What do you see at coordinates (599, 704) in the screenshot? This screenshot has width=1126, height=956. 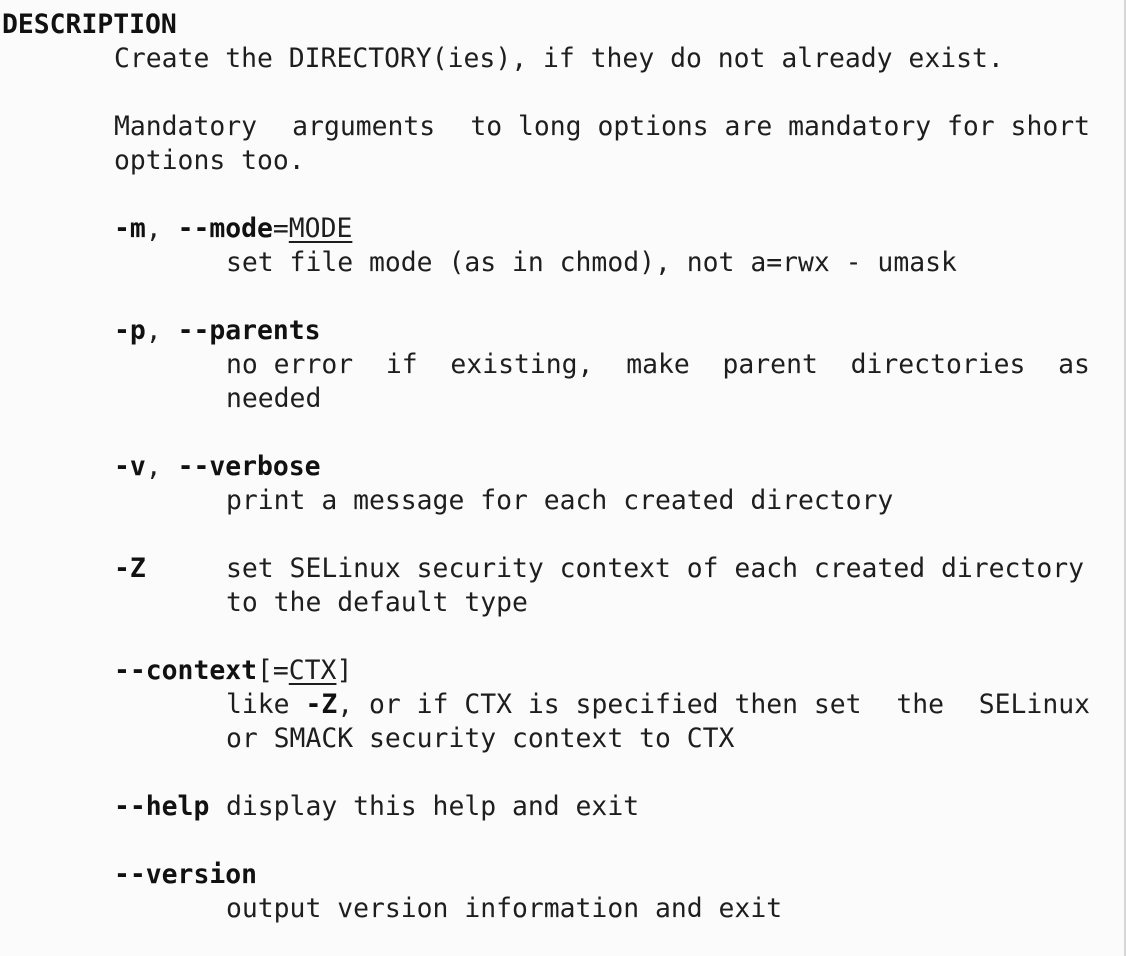 I see `description-text: , or if CTX is specified then set` at bounding box center [599, 704].